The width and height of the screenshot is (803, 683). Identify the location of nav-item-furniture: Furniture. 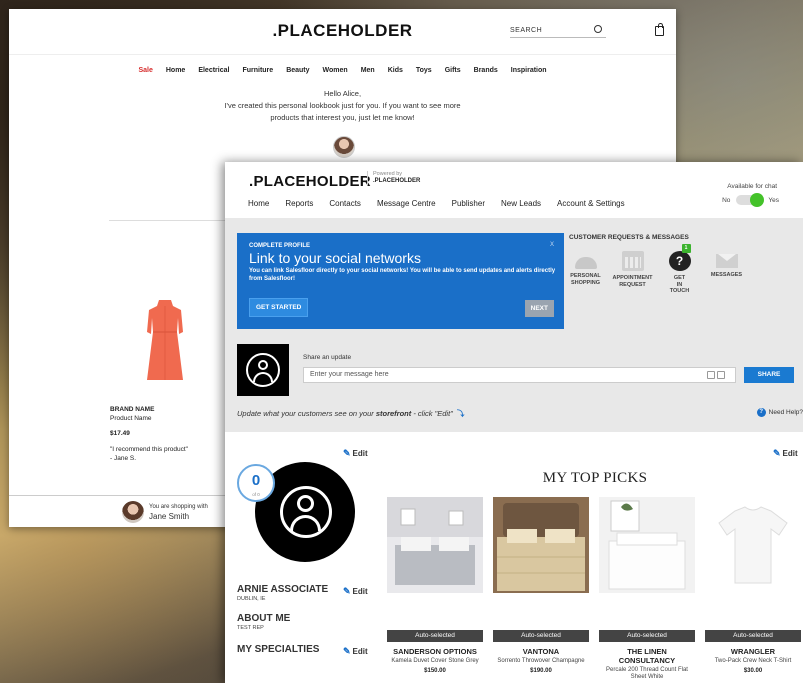
(257, 70).